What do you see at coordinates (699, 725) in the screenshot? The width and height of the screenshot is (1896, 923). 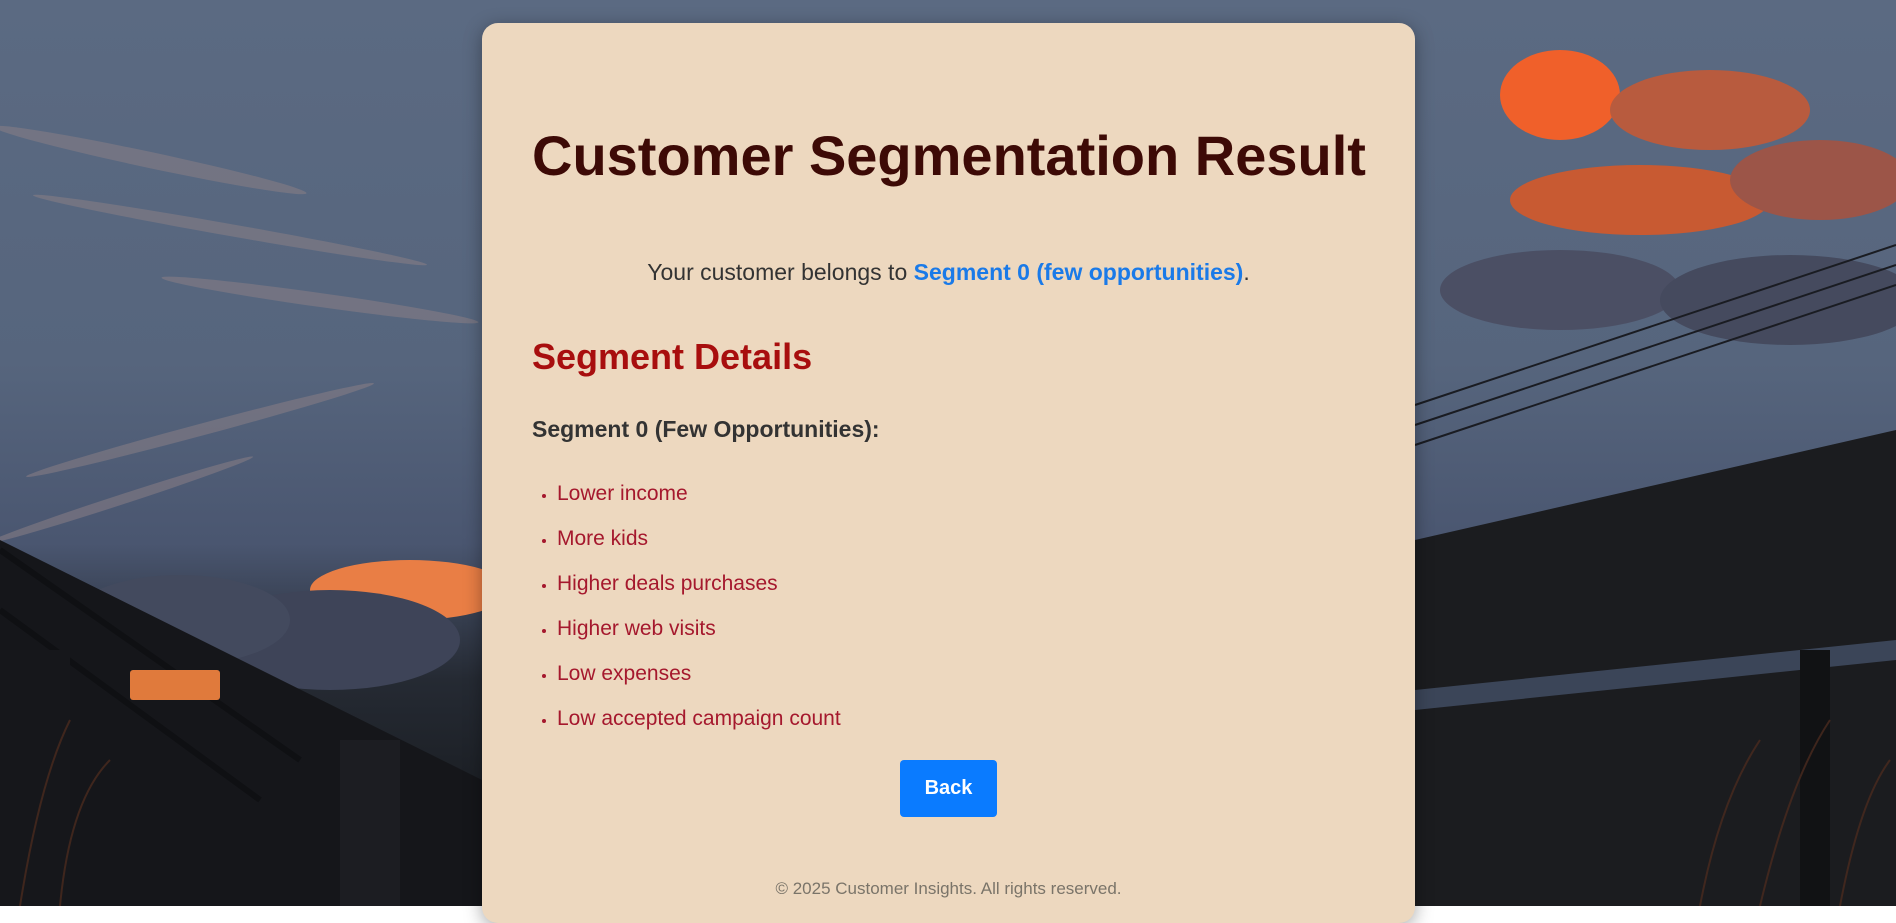 I see `list-item: Low accepted campaign count` at bounding box center [699, 725].